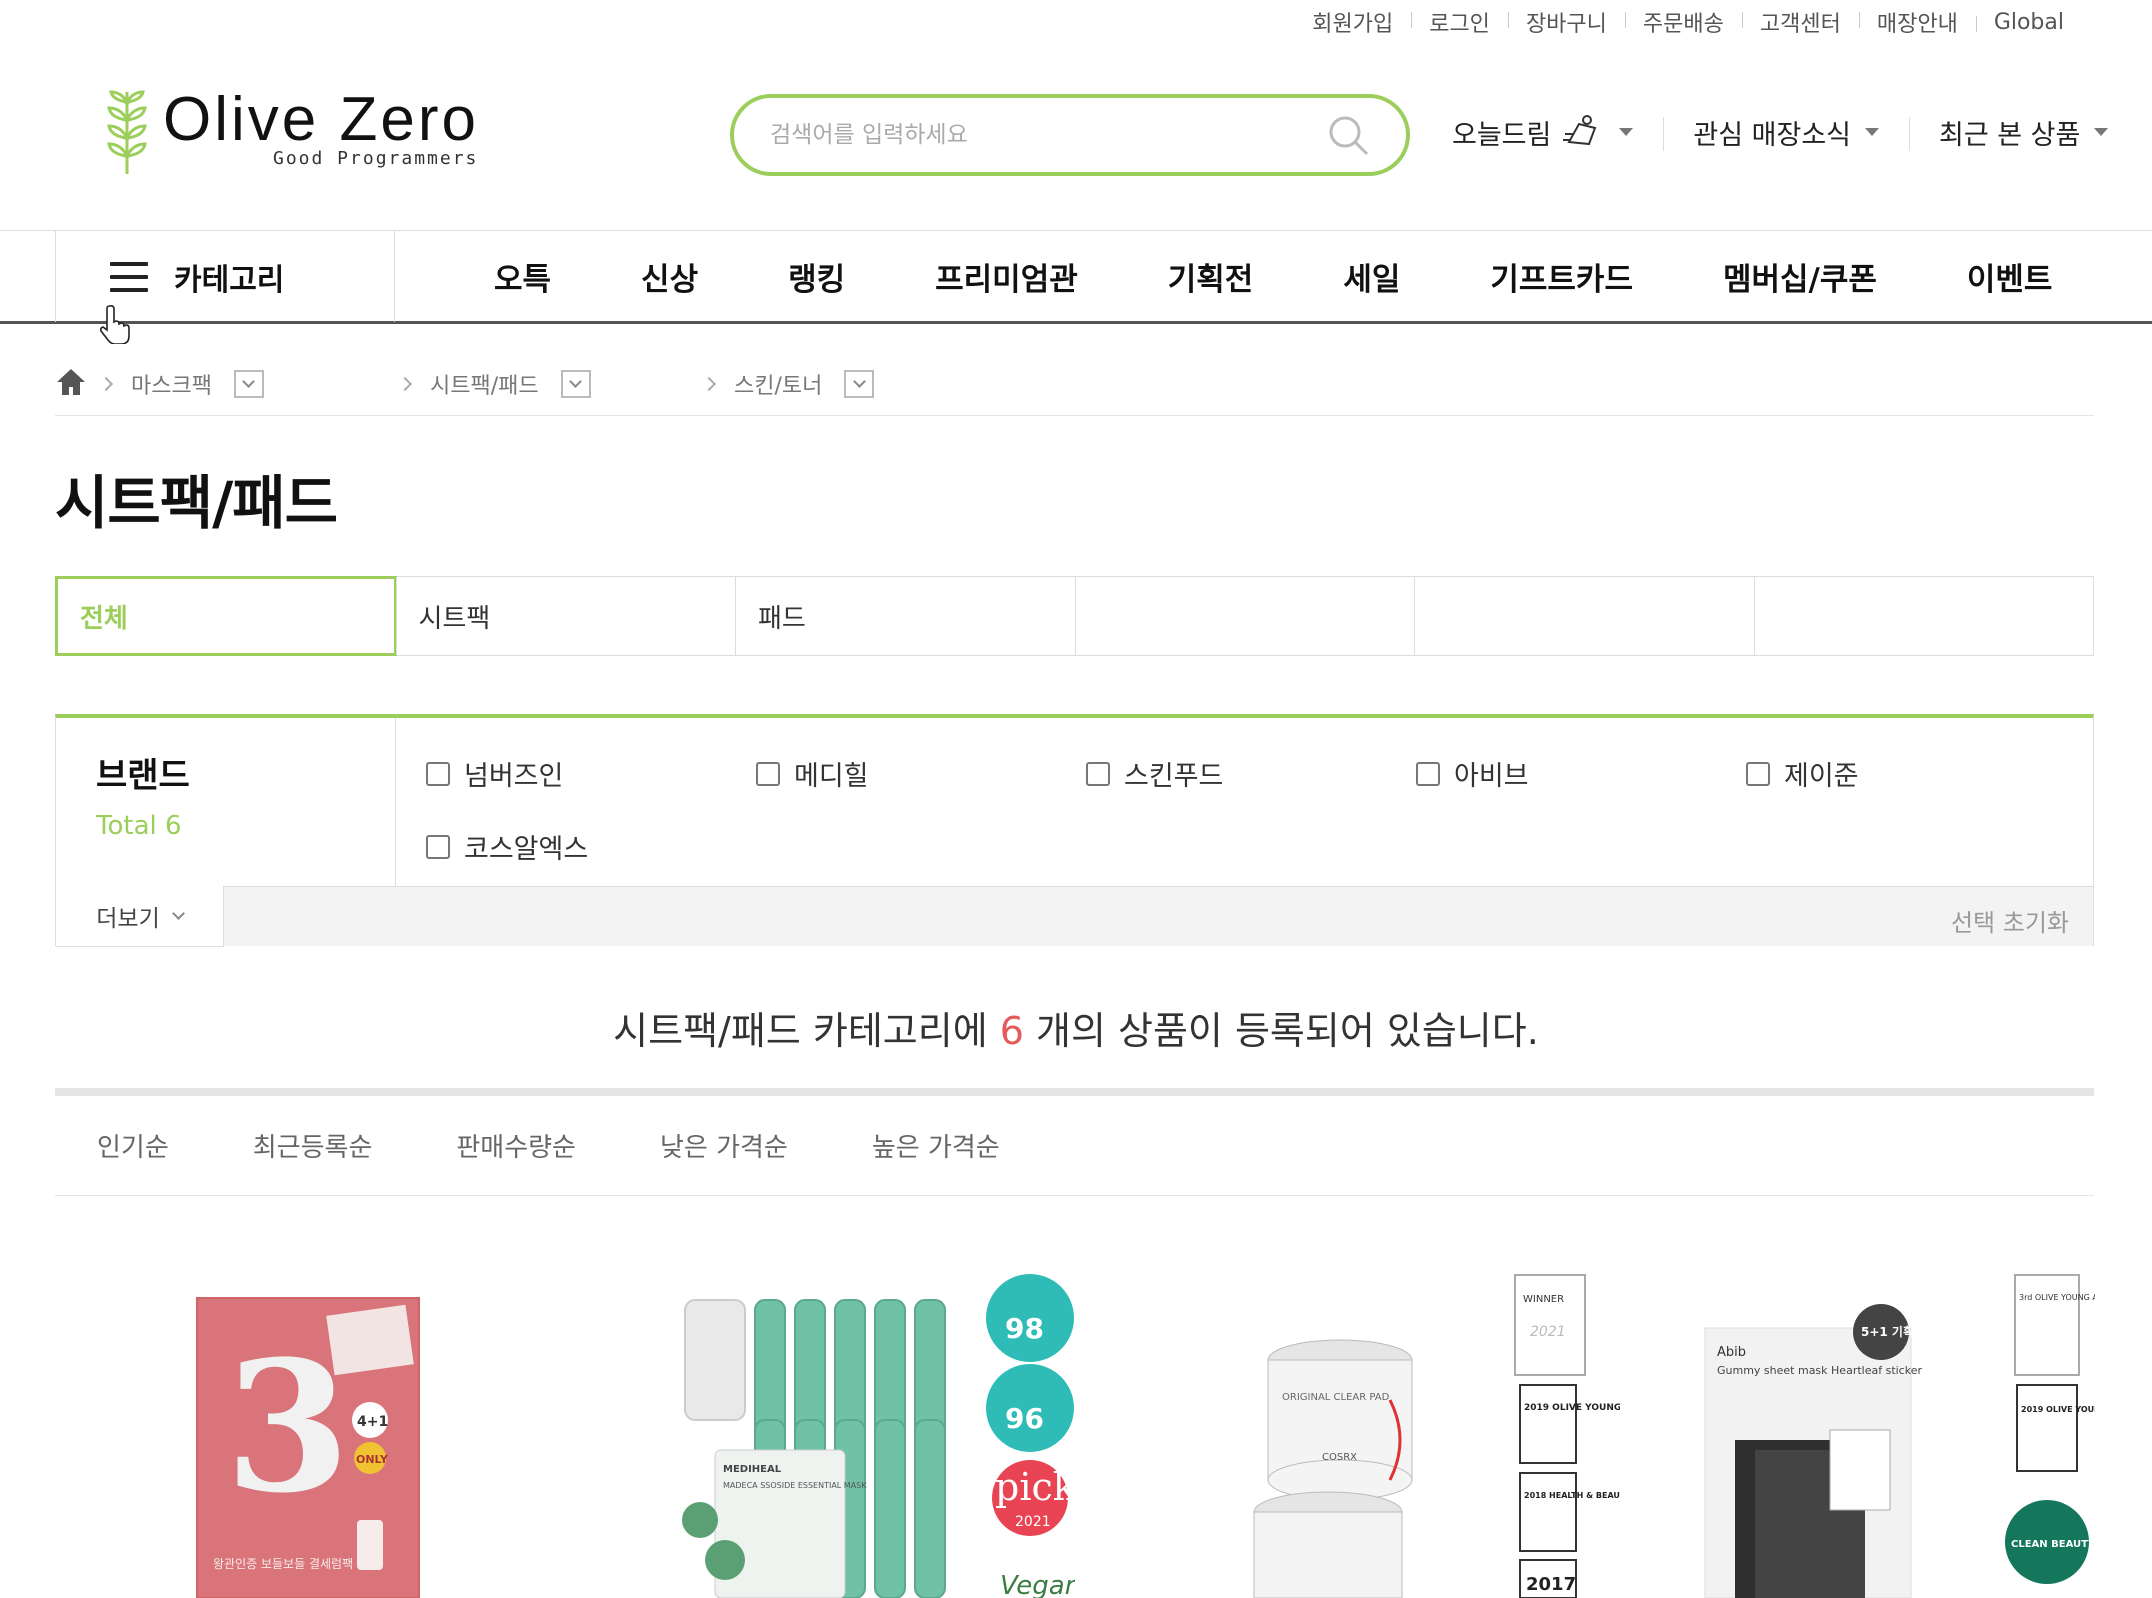  I want to click on tab-sheetpack: 시트팩, so click(565, 616).